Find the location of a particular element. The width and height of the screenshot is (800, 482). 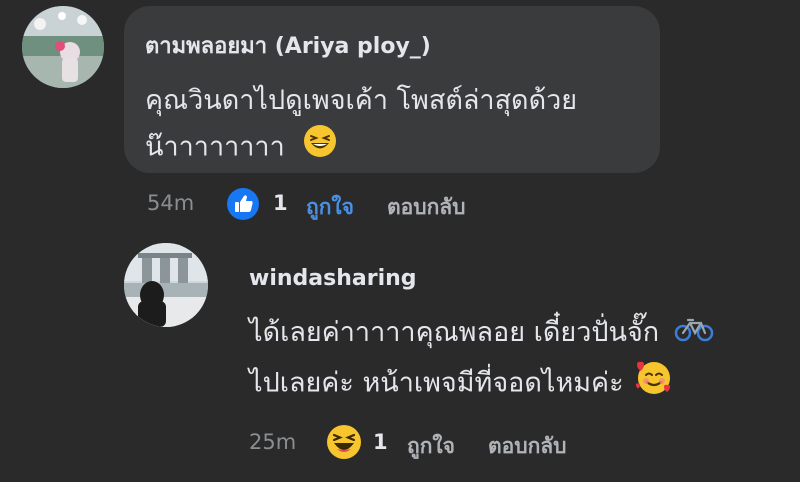

comment-text: ไปเลยค่ะ หน้าเพจมีที่จอดไหมค่ะ is located at coordinates (461, 384).